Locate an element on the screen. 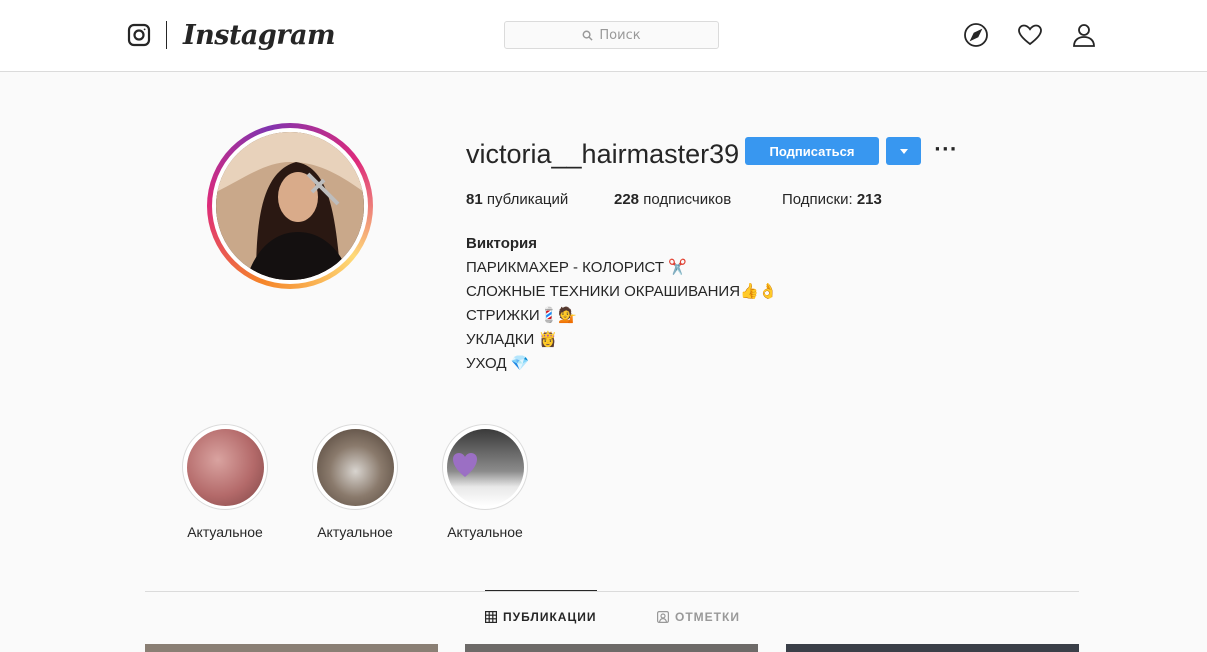  avatar-photo-art is located at coordinates (290, 206).